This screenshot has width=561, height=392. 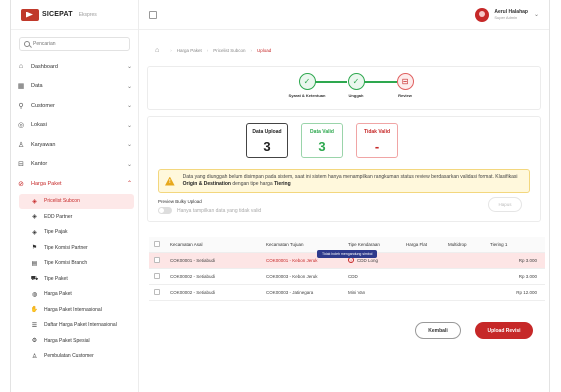 I want to click on cell-tujuan: COK00003 - Jatinegara, so click(x=304, y=292).